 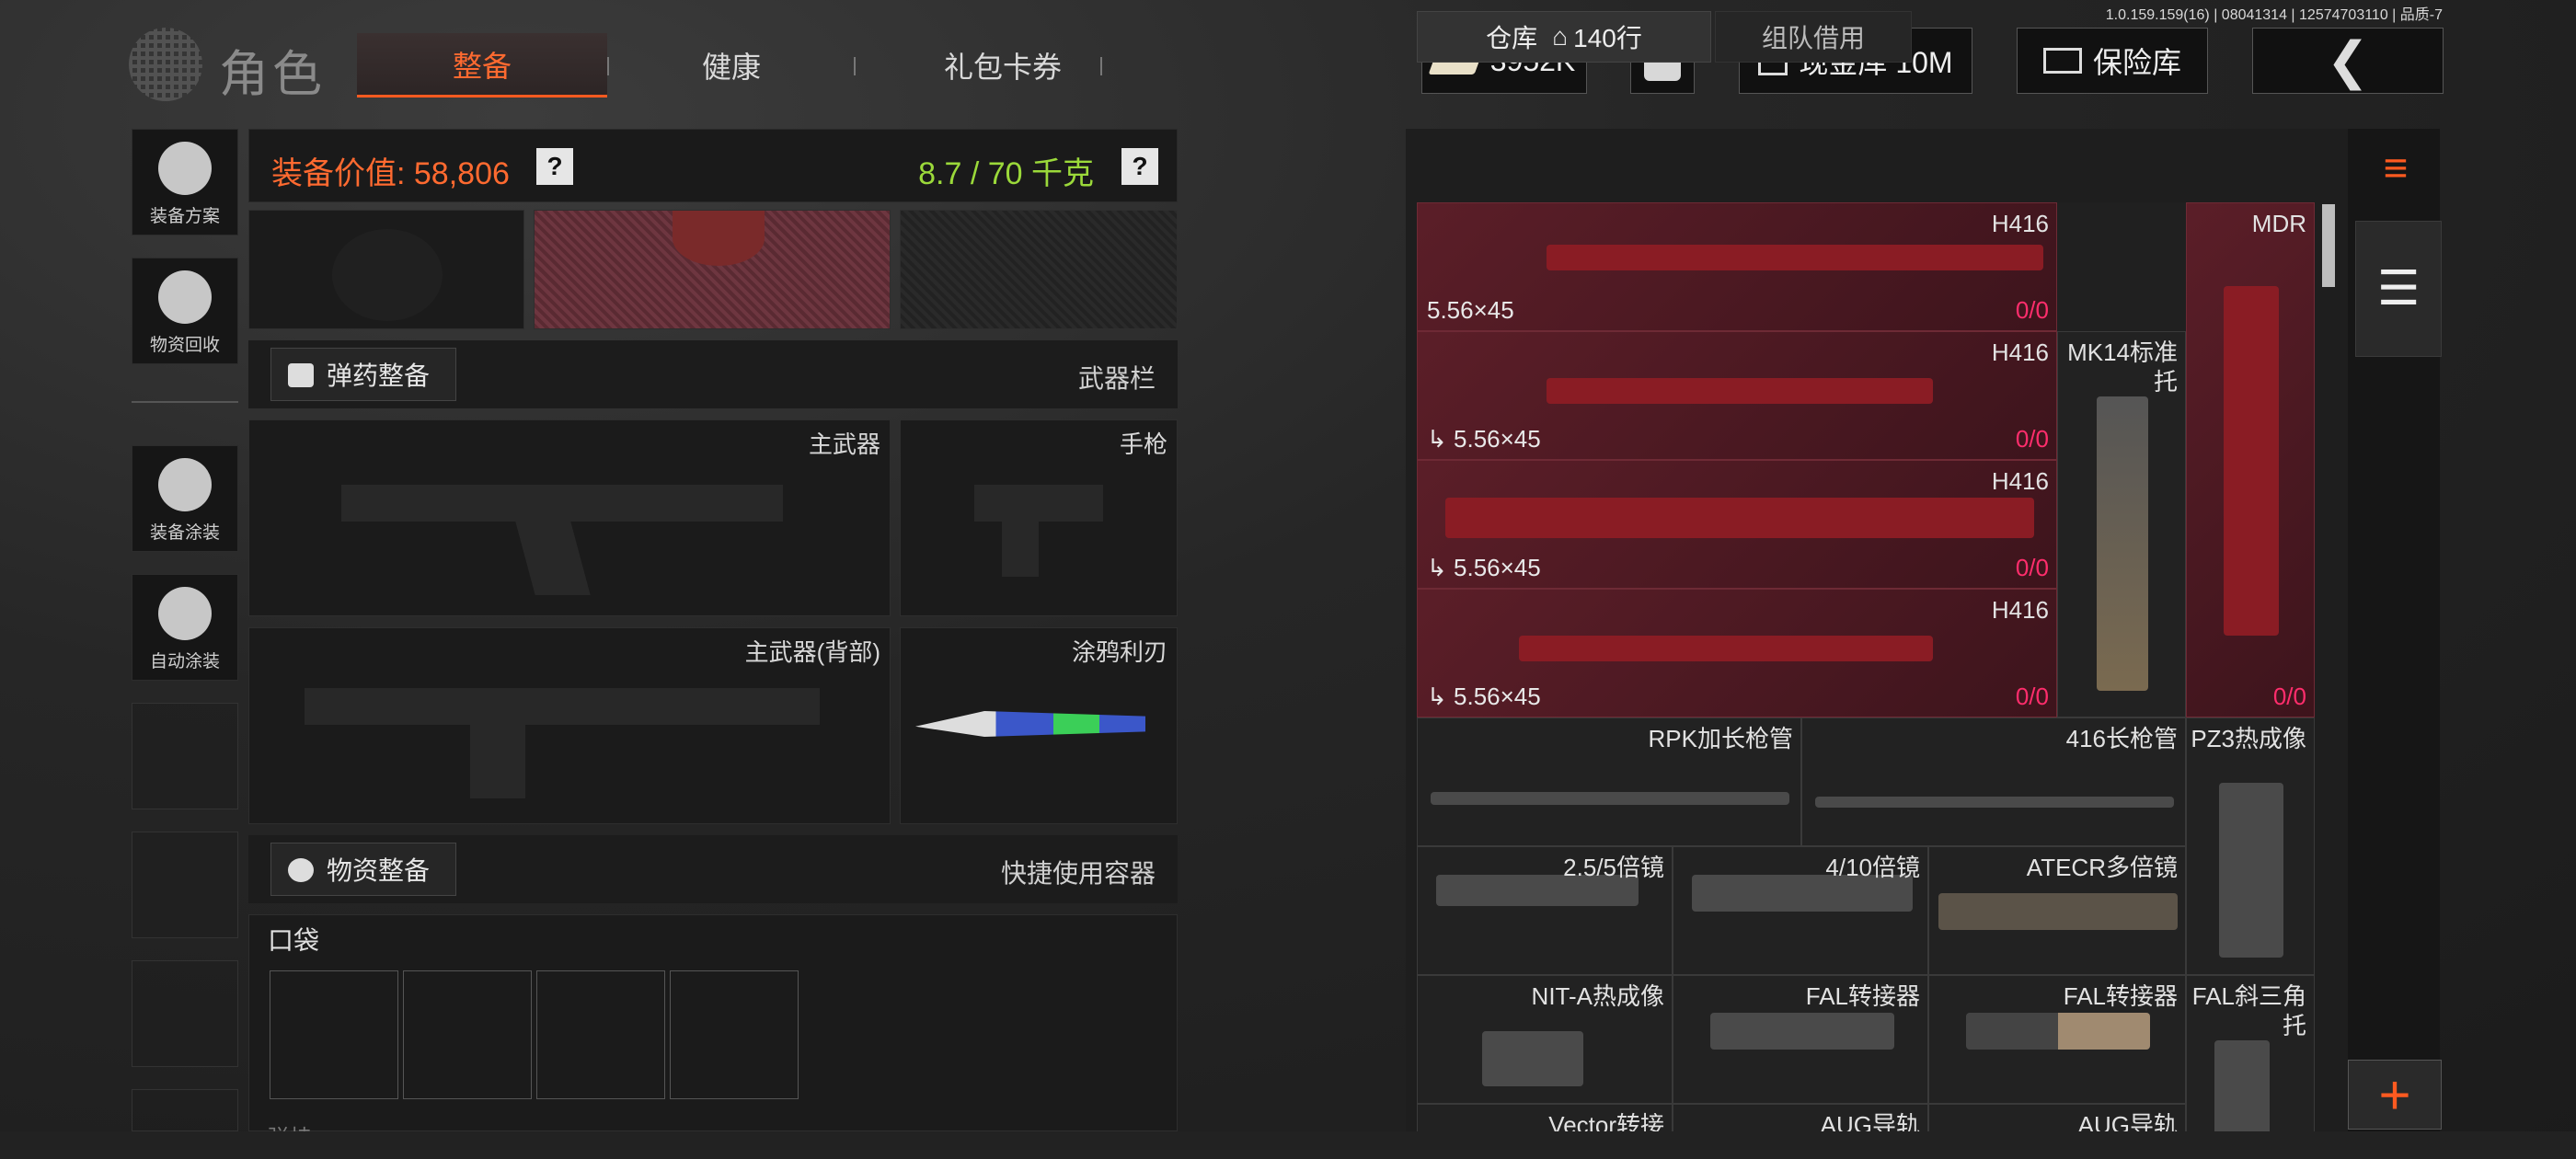 I want to click on back-button: ❮, so click(x=2348, y=61).